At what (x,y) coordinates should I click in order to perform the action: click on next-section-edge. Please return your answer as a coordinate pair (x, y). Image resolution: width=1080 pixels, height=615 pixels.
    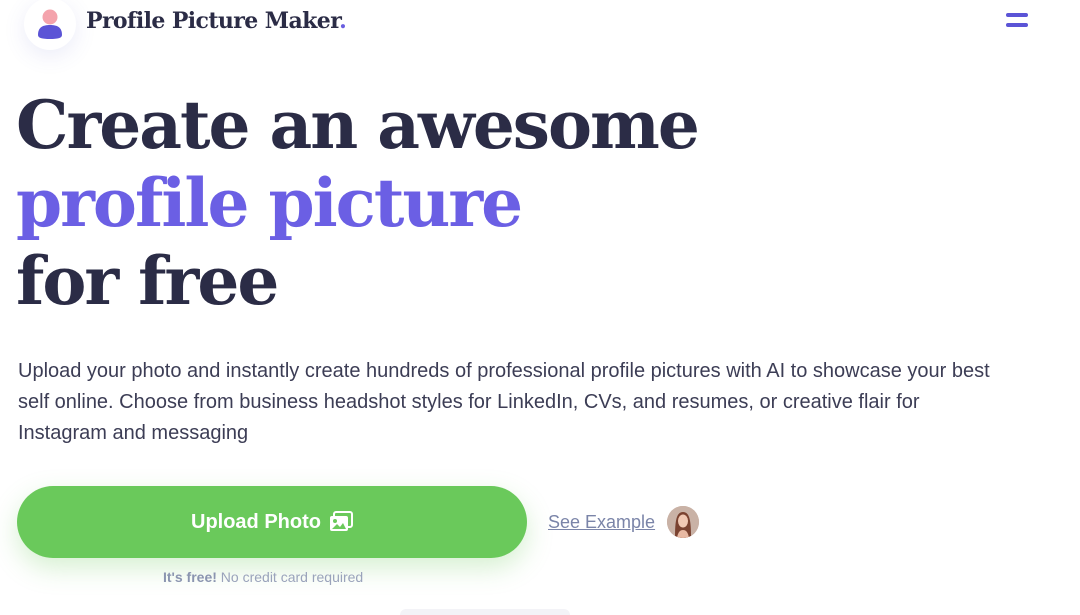
    Looking at the image, I should click on (485, 612).